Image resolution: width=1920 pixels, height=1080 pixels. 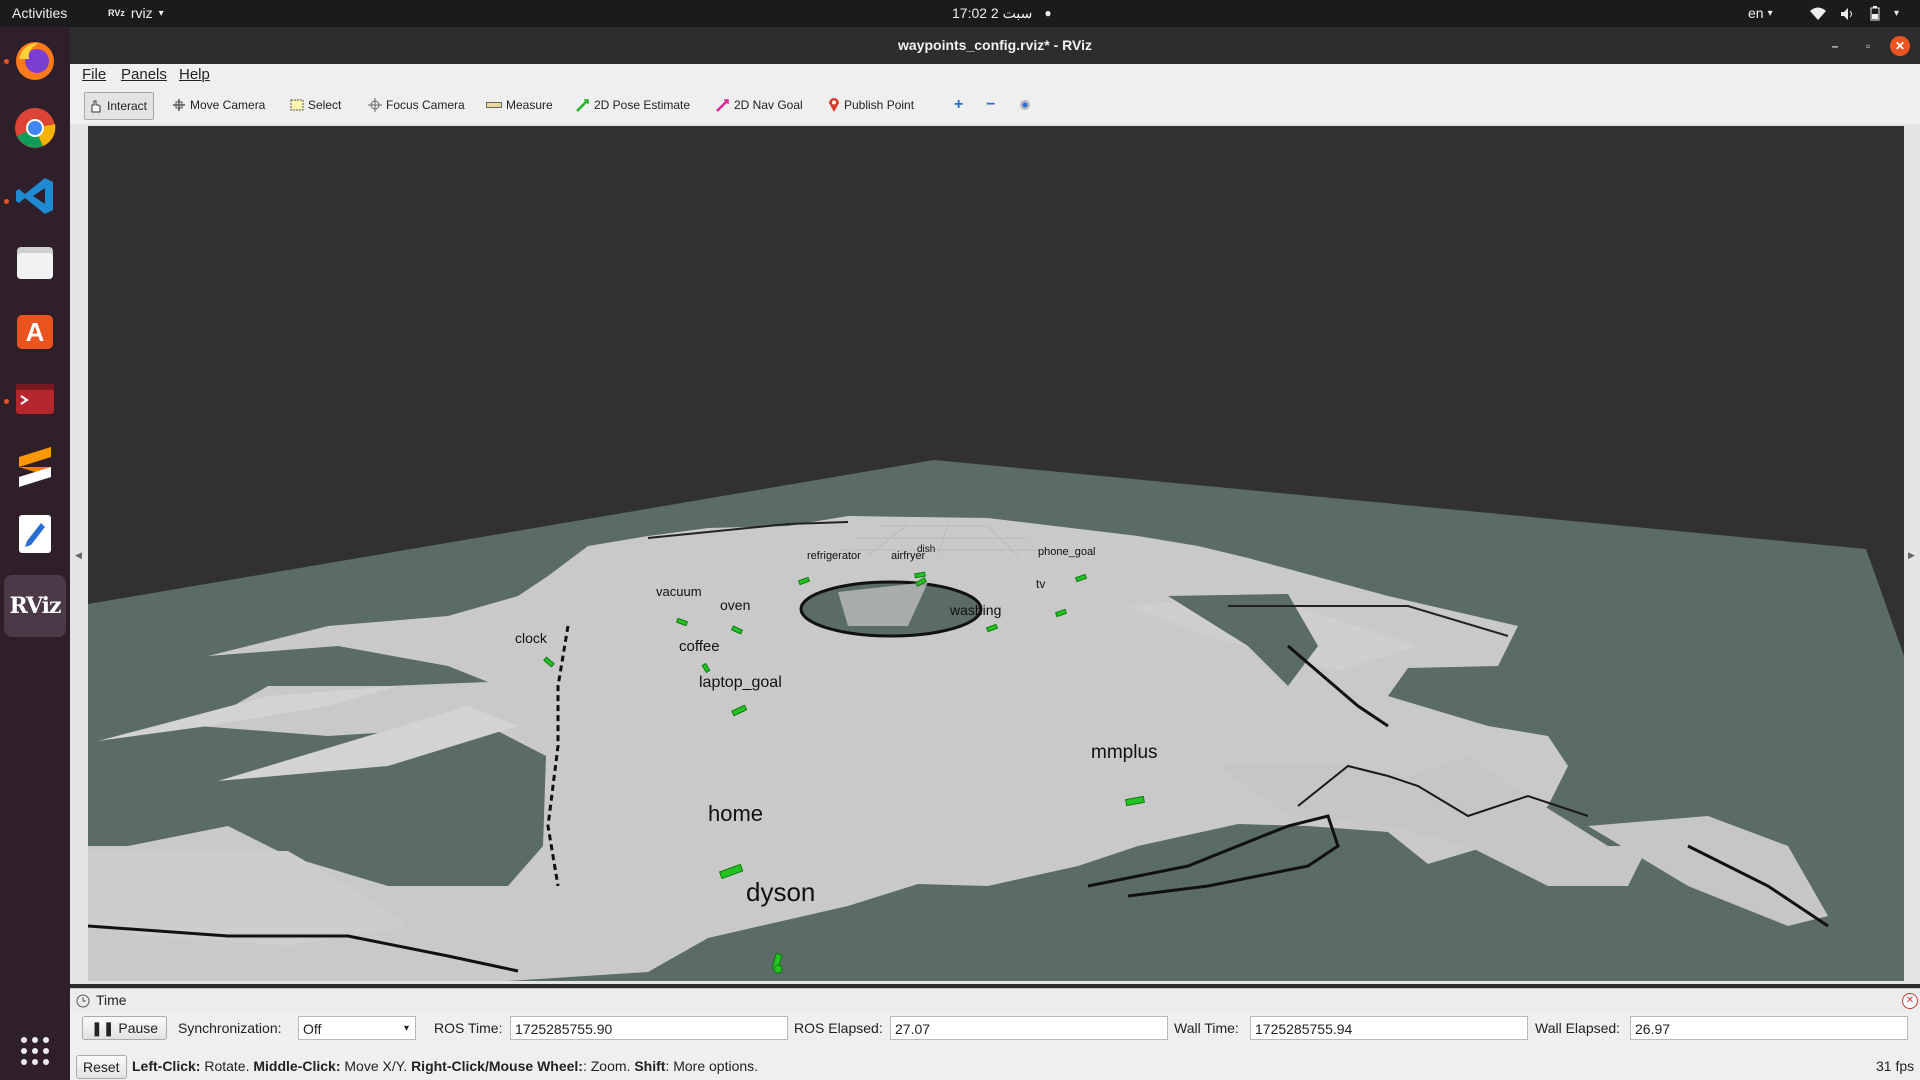 I want to click on pose-estimate-button: 2D Pose Estimate, so click(x=634, y=105).